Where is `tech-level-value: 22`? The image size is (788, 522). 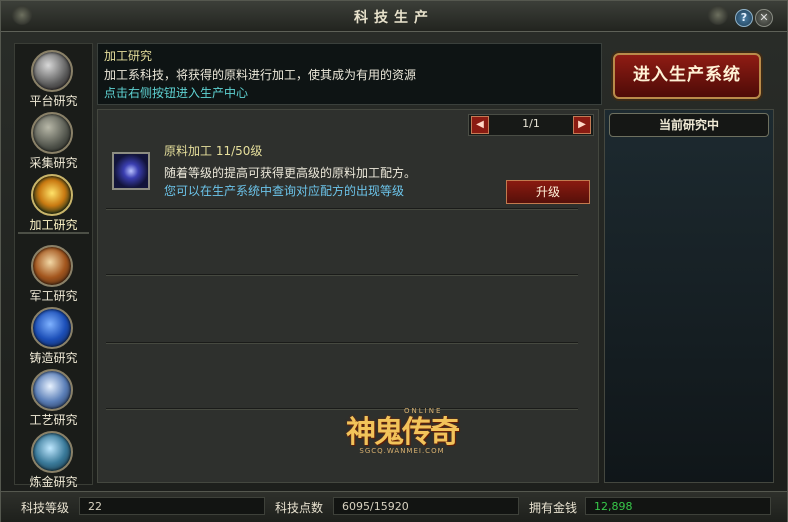 tech-level-value: 22 is located at coordinates (172, 506).